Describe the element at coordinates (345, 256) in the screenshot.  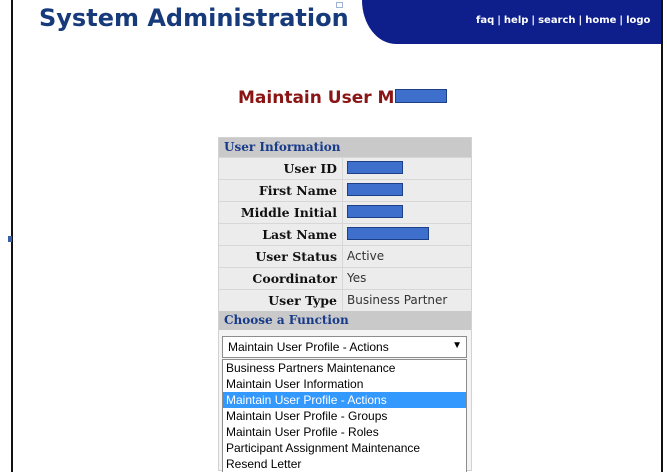
I see `info-row-user-status: User Status Active` at that location.